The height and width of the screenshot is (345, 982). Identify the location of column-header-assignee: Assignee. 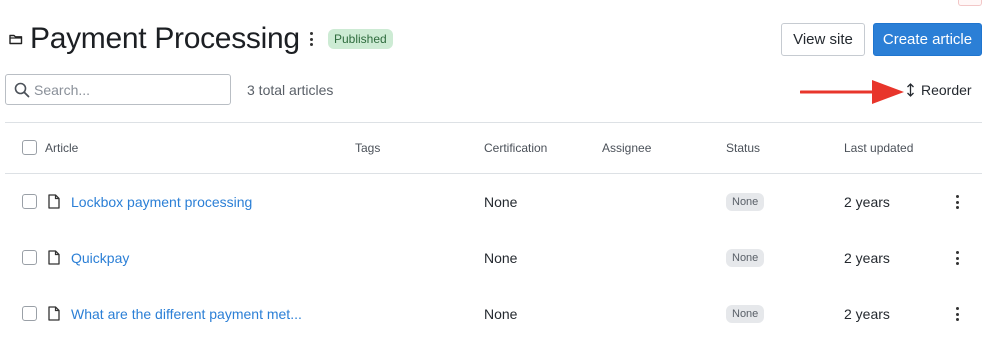
(627, 148).